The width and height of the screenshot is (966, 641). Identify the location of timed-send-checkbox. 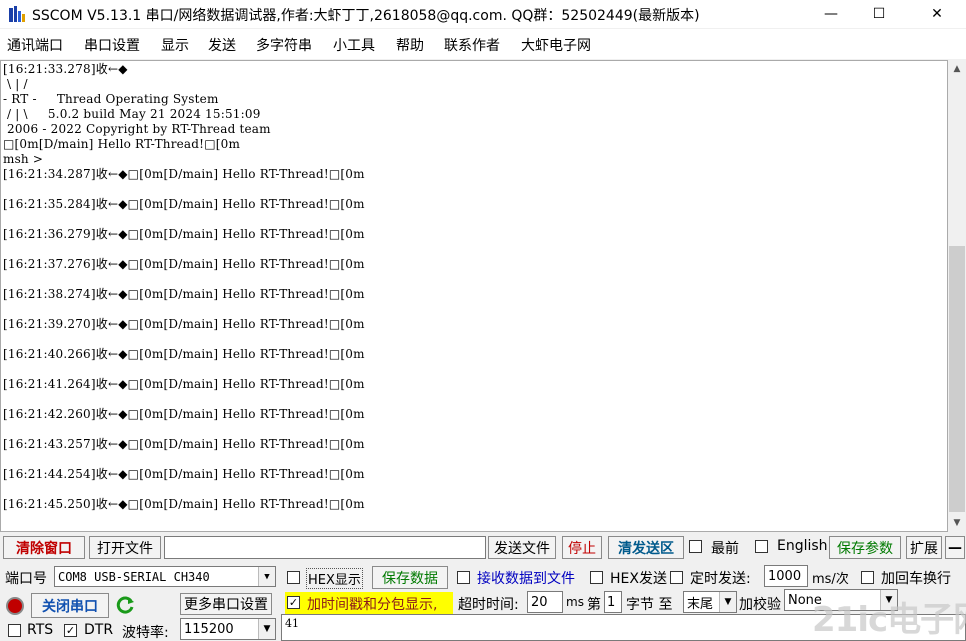
(676, 577).